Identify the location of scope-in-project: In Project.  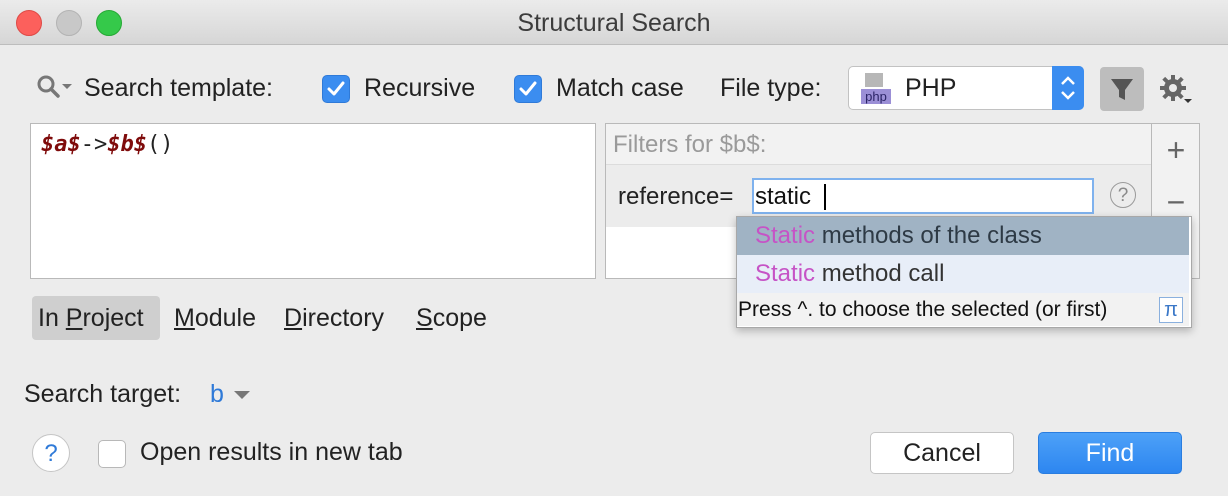
(96, 318).